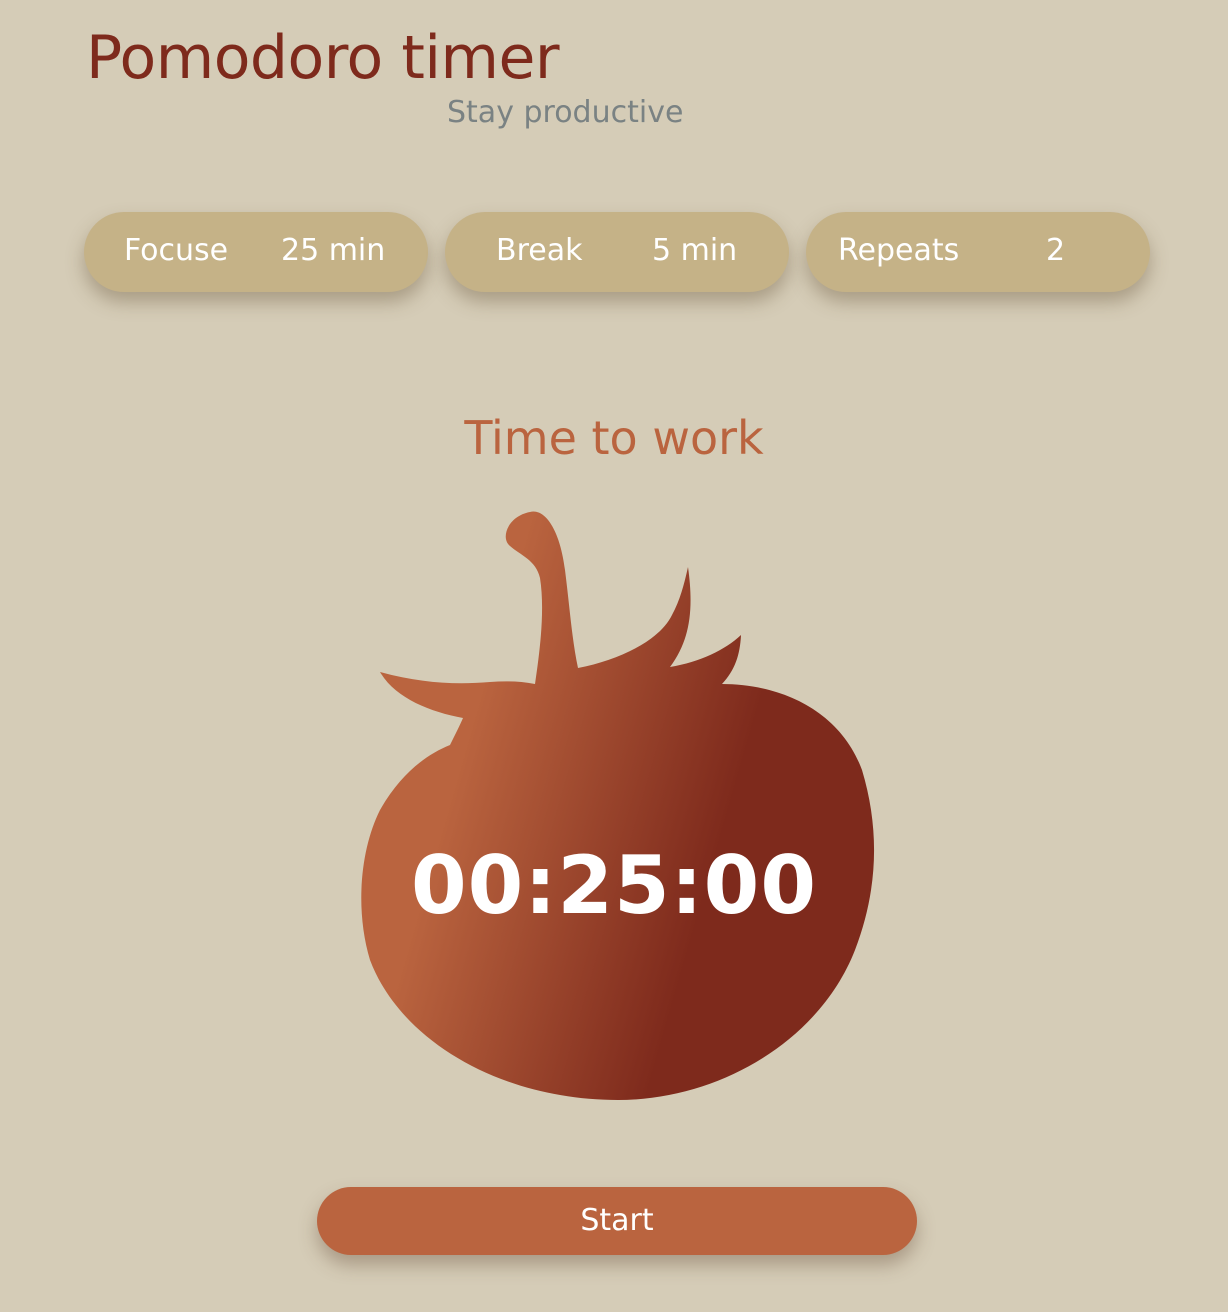  I want to click on focus-setting-pill: Focuse 25 min, so click(256, 252).